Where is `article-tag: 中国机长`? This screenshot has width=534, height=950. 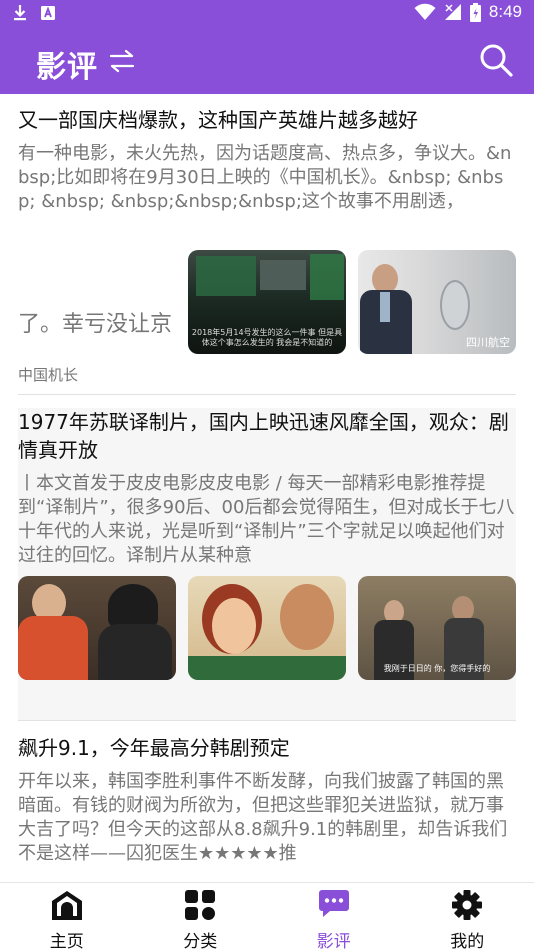
article-tag: 中国机长 is located at coordinates (48, 374).